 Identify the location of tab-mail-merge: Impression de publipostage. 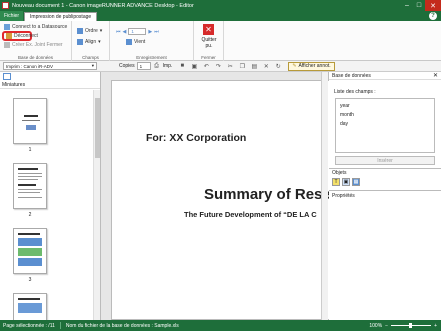
(61, 16).